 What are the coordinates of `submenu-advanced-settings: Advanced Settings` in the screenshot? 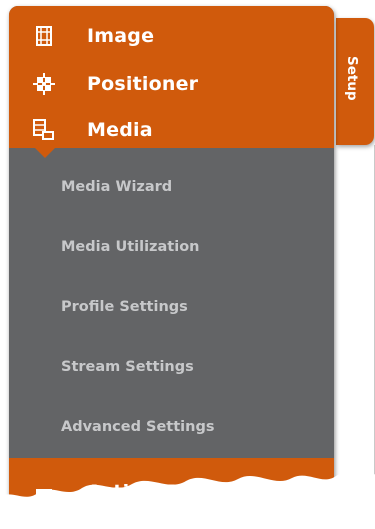 It's located at (171, 427).